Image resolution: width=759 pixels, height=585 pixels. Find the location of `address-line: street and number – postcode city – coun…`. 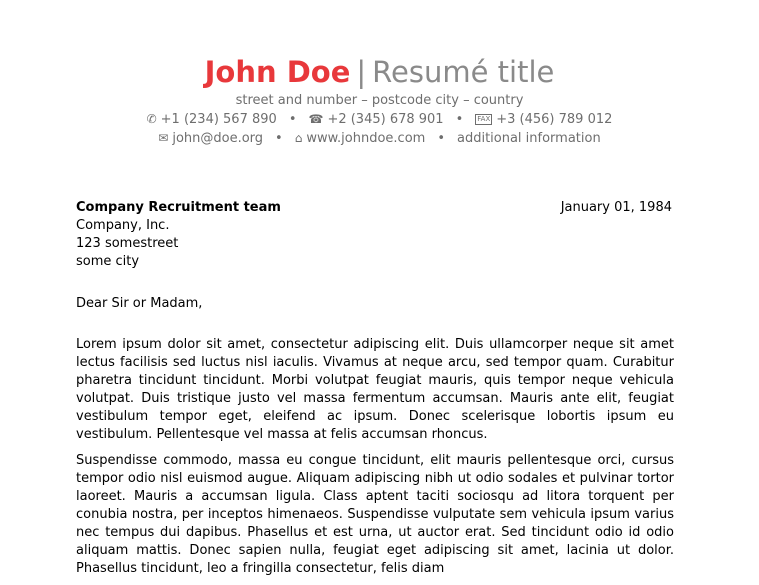

address-line: street and number – postcode city – coun… is located at coordinates (379, 101).